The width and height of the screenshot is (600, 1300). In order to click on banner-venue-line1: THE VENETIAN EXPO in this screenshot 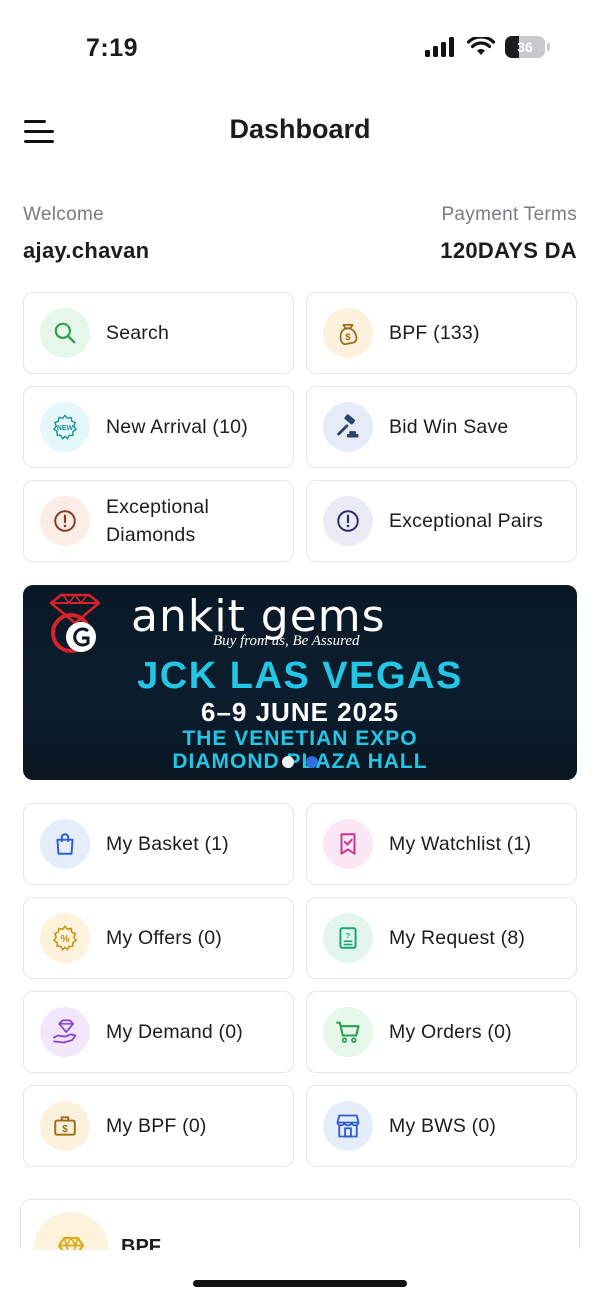, I will do `click(300, 738)`.